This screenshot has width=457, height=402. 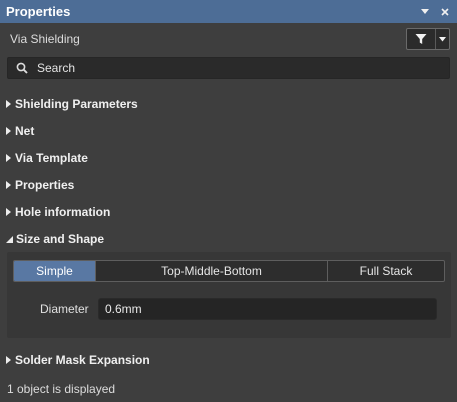 What do you see at coordinates (82, 360) in the screenshot?
I see `section-label: Solder Mask Expansion` at bounding box center [82, 360].